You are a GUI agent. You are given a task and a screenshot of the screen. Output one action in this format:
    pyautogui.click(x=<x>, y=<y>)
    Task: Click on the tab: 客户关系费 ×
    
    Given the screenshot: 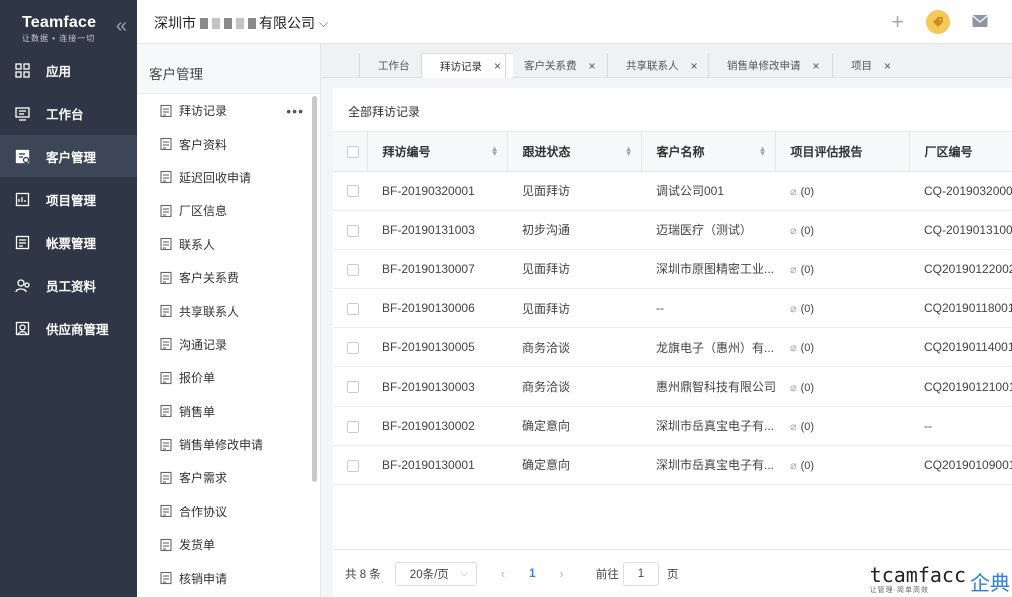 What is the action you would take?
    pyautogui.click(x=556, y=65)
    